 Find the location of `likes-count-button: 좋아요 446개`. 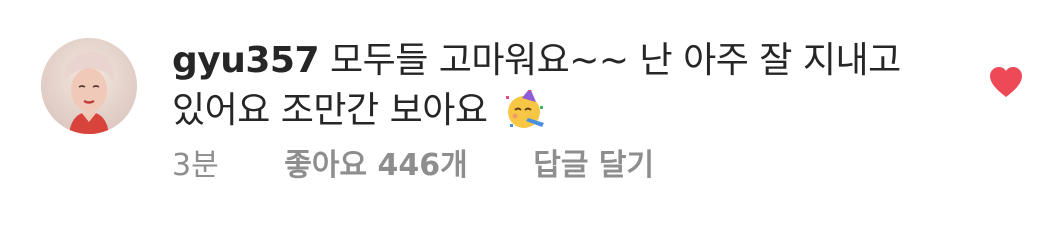

likes-count-button: 좋아요 446개 is located at coordinates (375, 166).